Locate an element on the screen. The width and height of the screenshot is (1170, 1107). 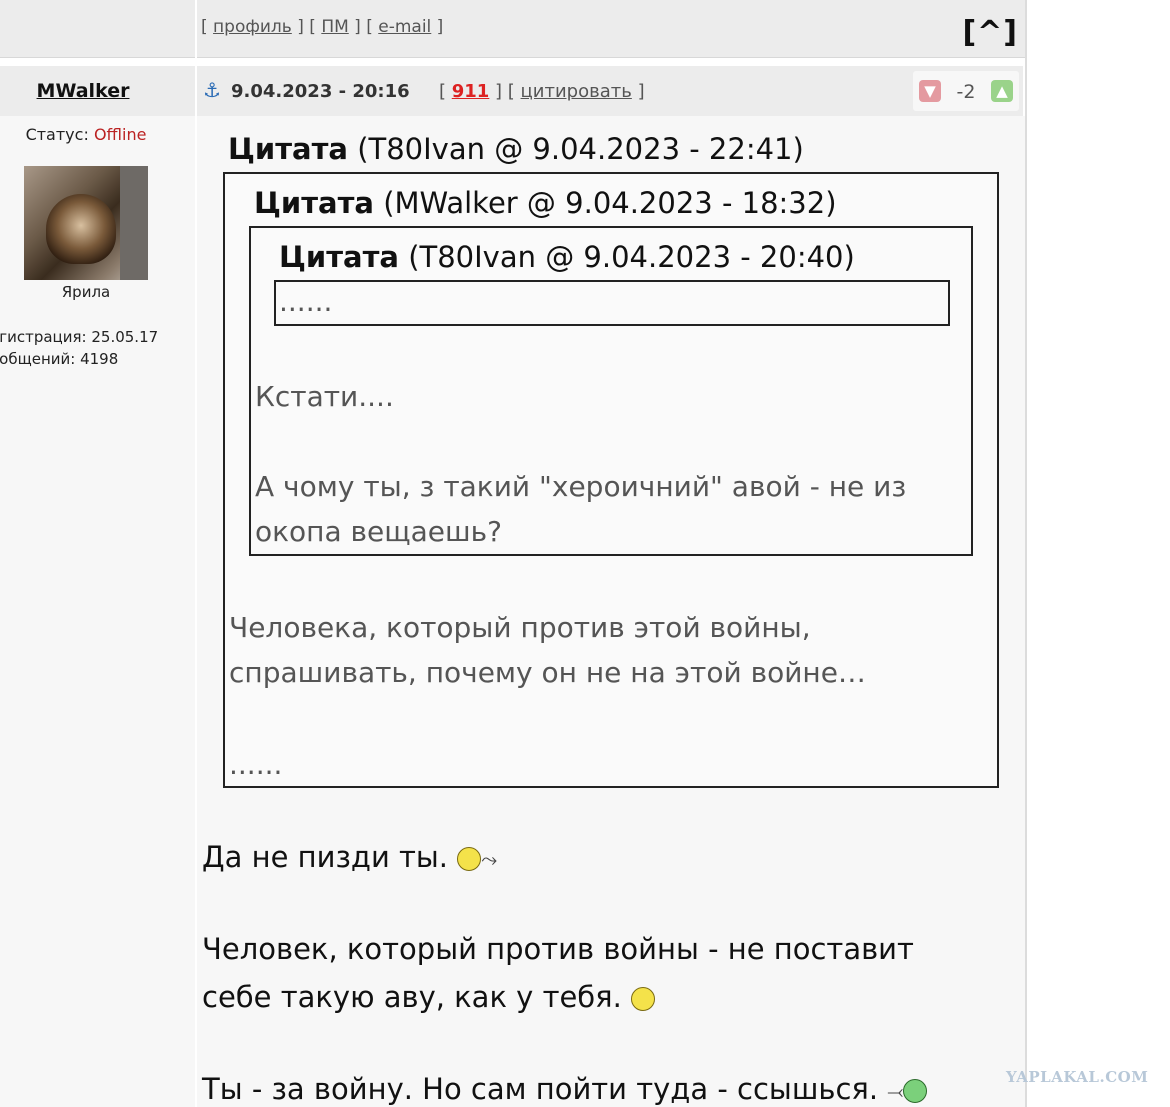
quote-header-middle: Цитата (MWalker @ 9.04.2023 - 18:32) is located at coordinates (545, 203).